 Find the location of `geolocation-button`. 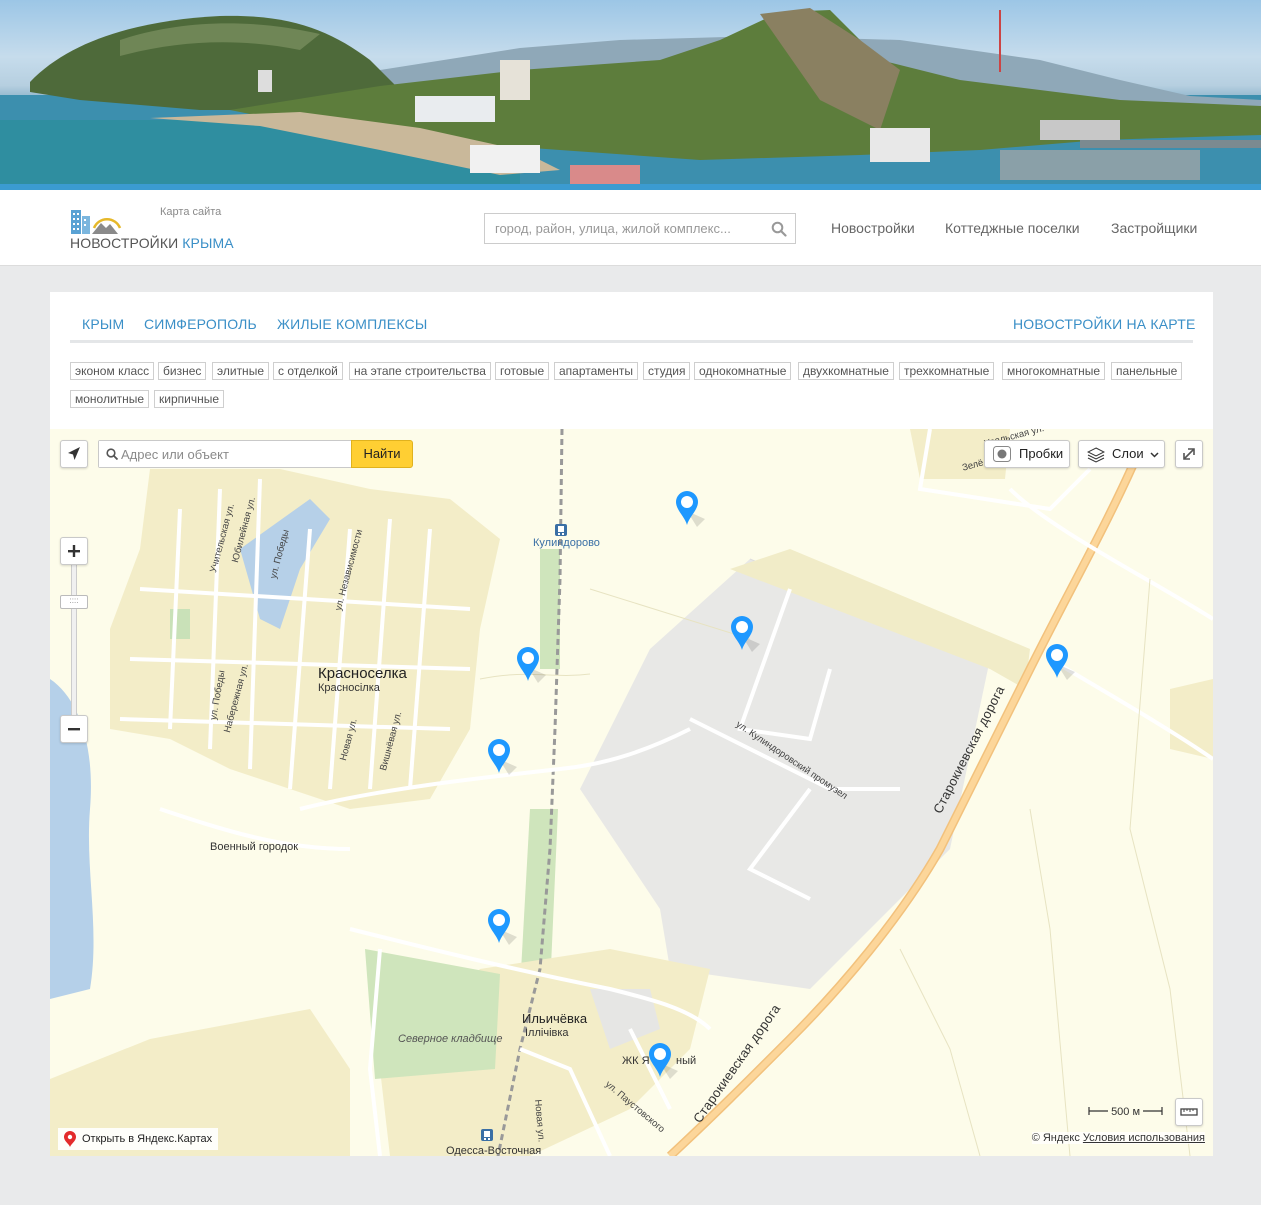

geolocation-button is located at coordinates (74, 454).